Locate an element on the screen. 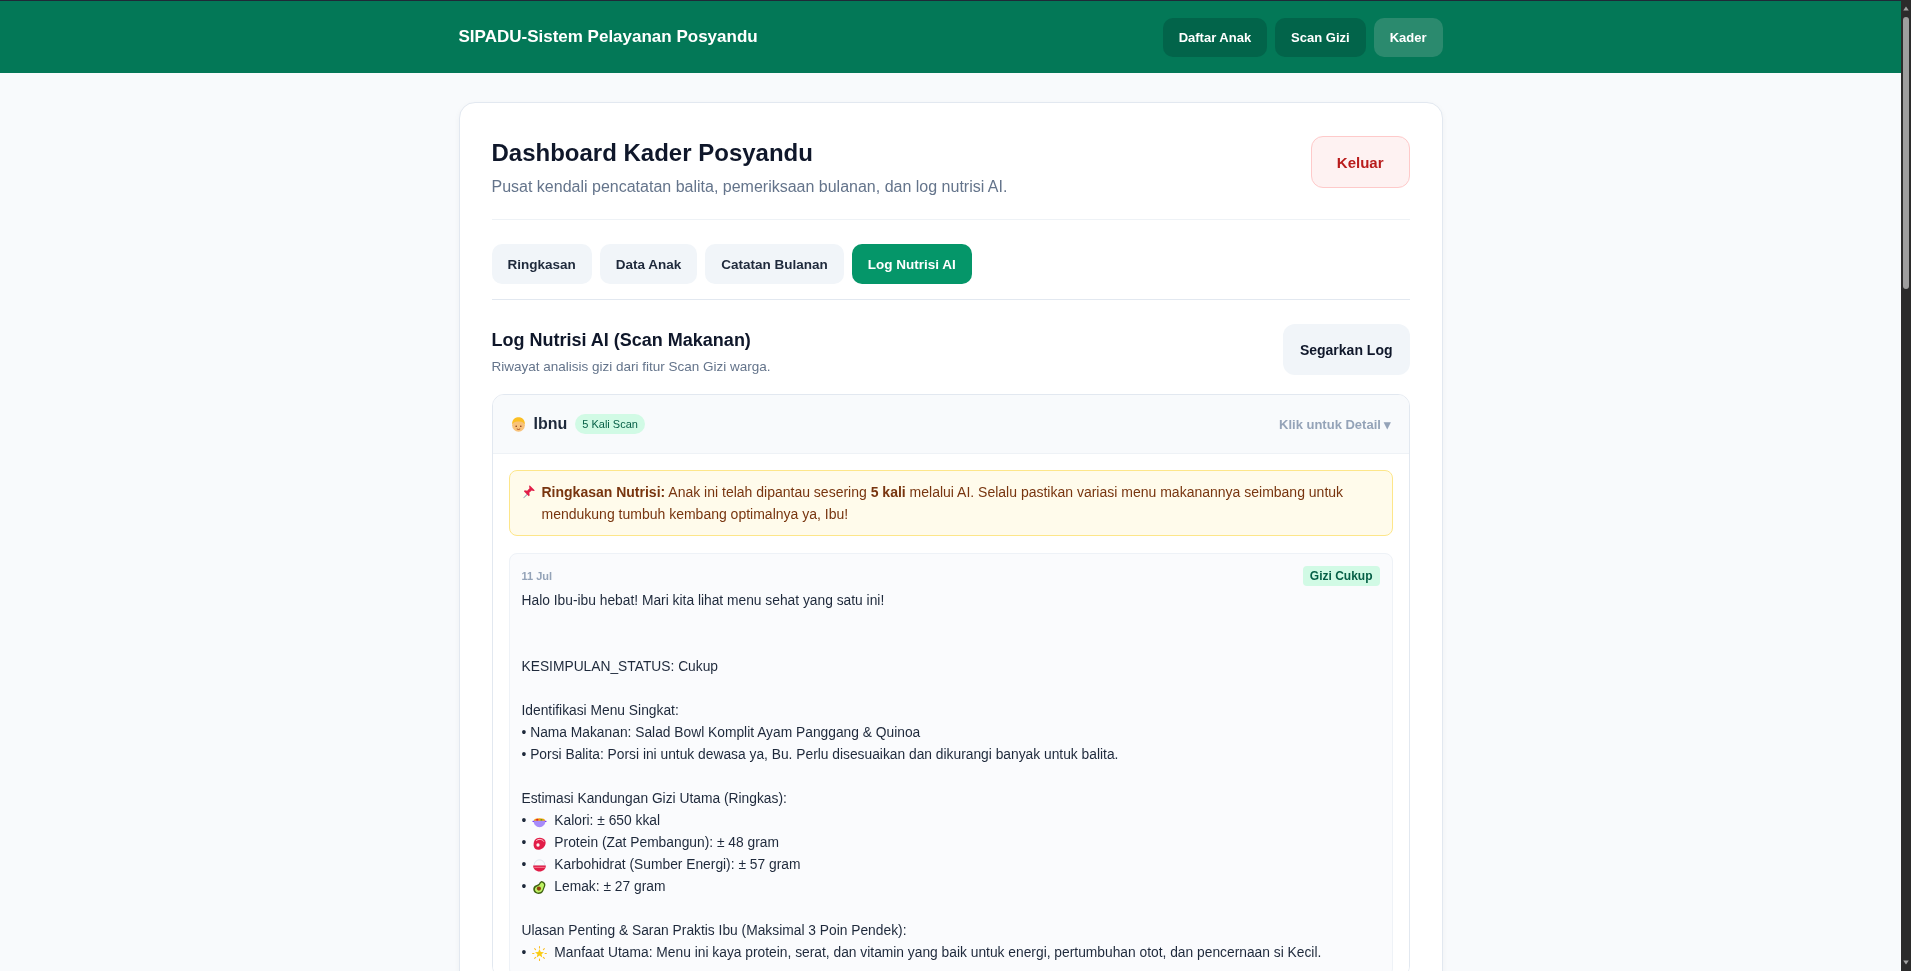 The image size is (1911, 971). nav-button: Scan Gizi is located at coordinates (1320, 37).